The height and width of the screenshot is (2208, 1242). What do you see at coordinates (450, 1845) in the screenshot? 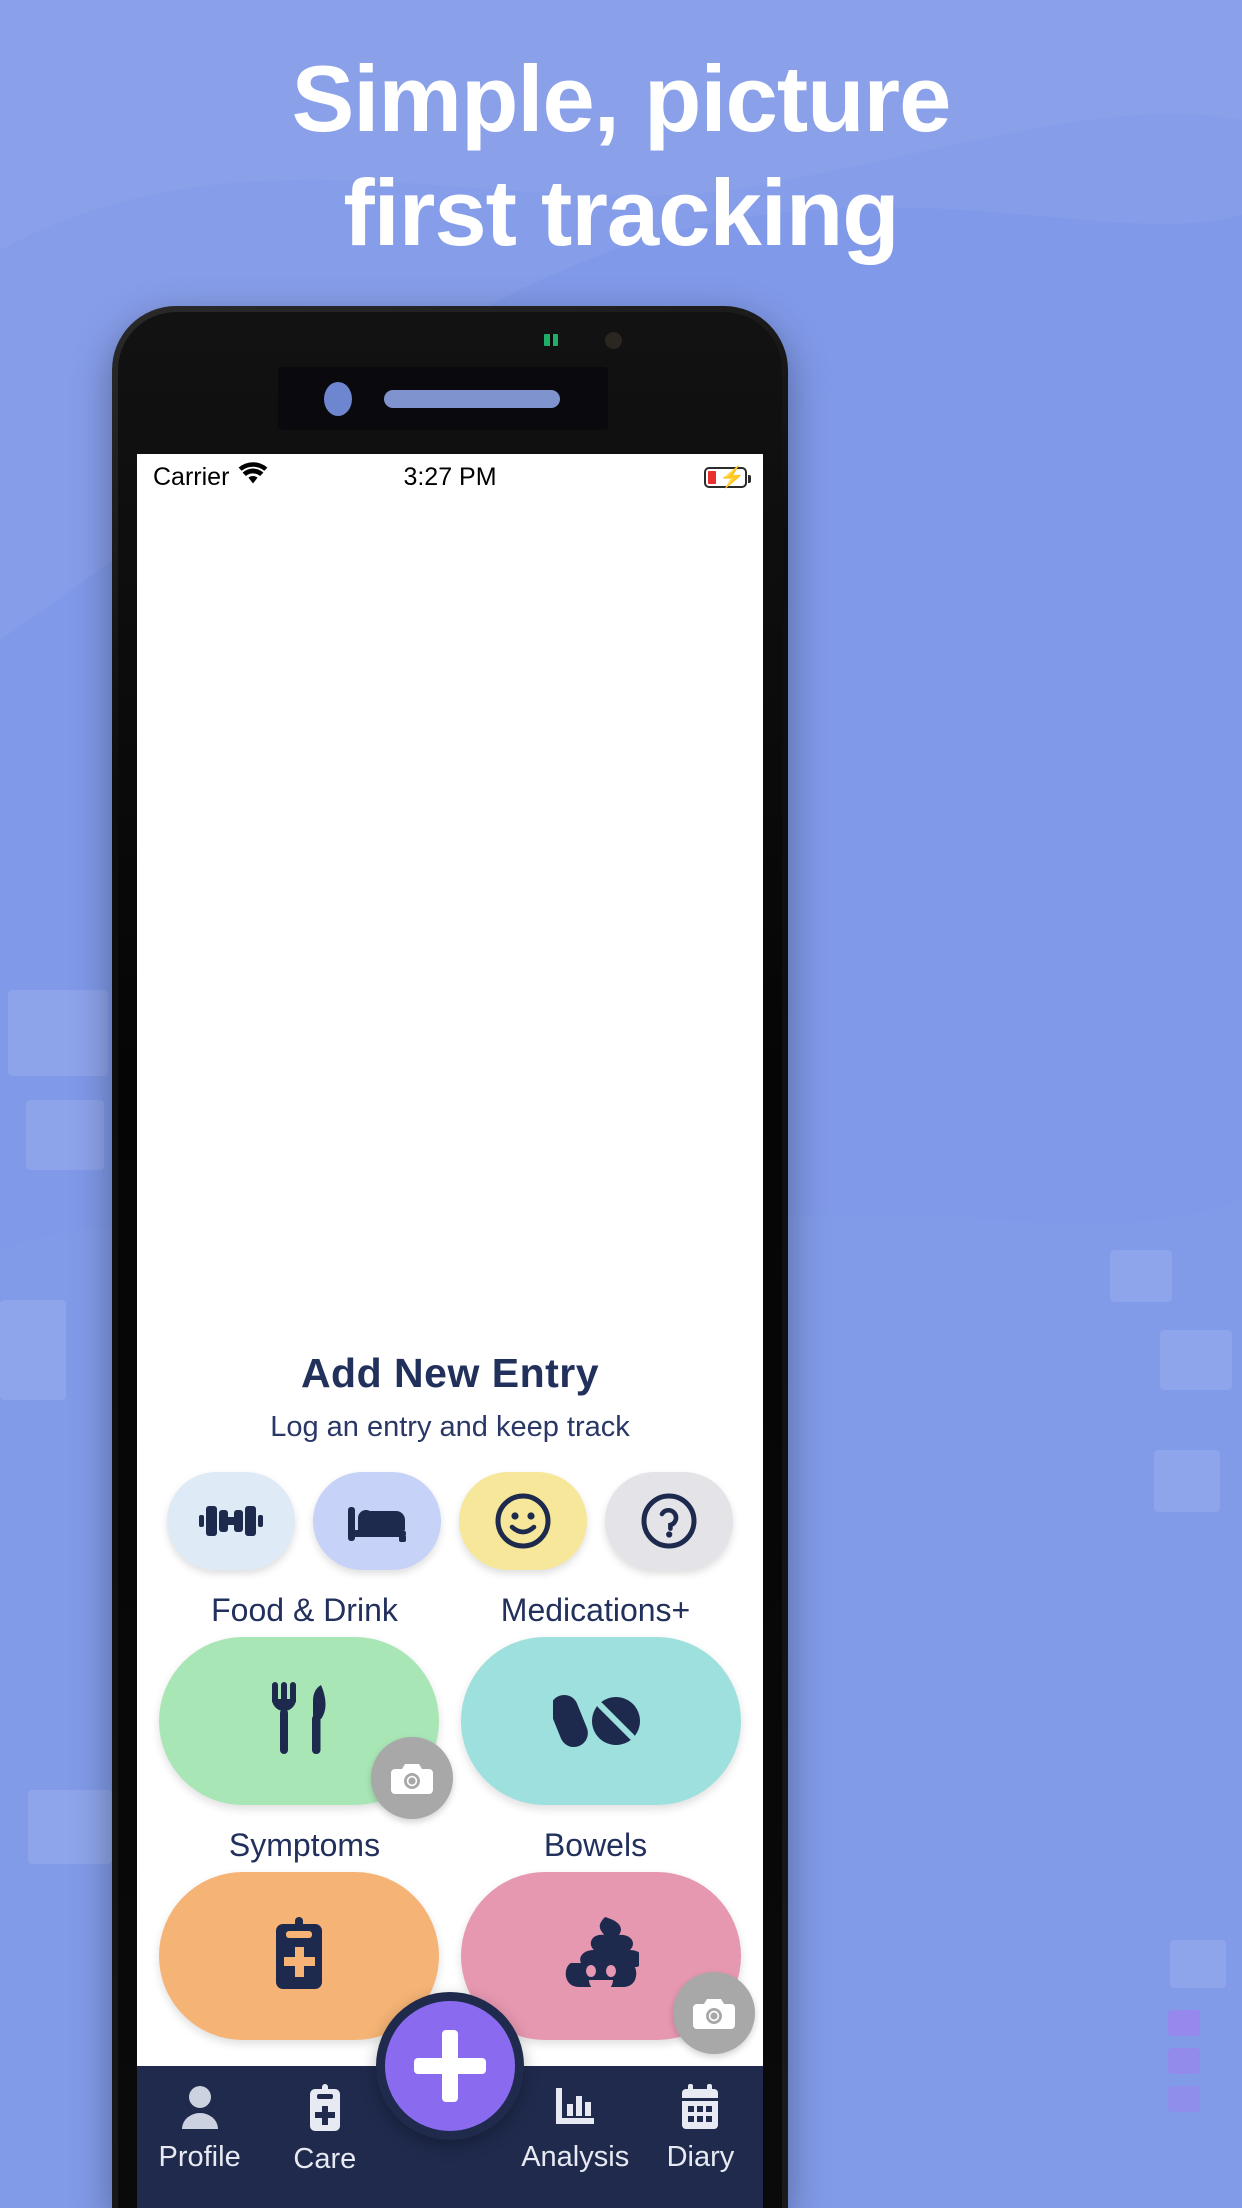
I see `card-row-2-labels: Symptoms Bowels` at bounding box center [450, 1845].